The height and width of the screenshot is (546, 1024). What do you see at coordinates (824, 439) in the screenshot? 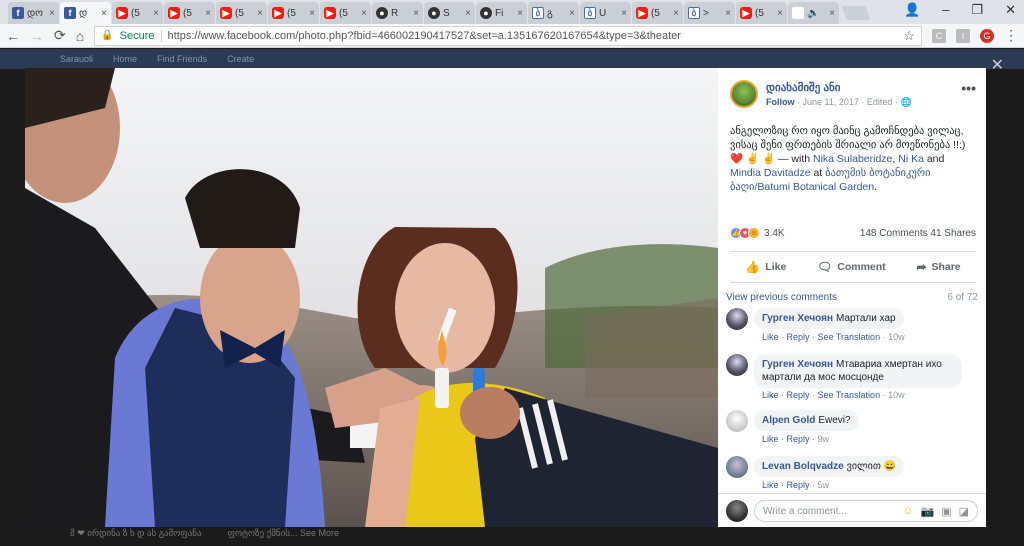
I see `comment-time: 9w` at bounding box center [824, 439].